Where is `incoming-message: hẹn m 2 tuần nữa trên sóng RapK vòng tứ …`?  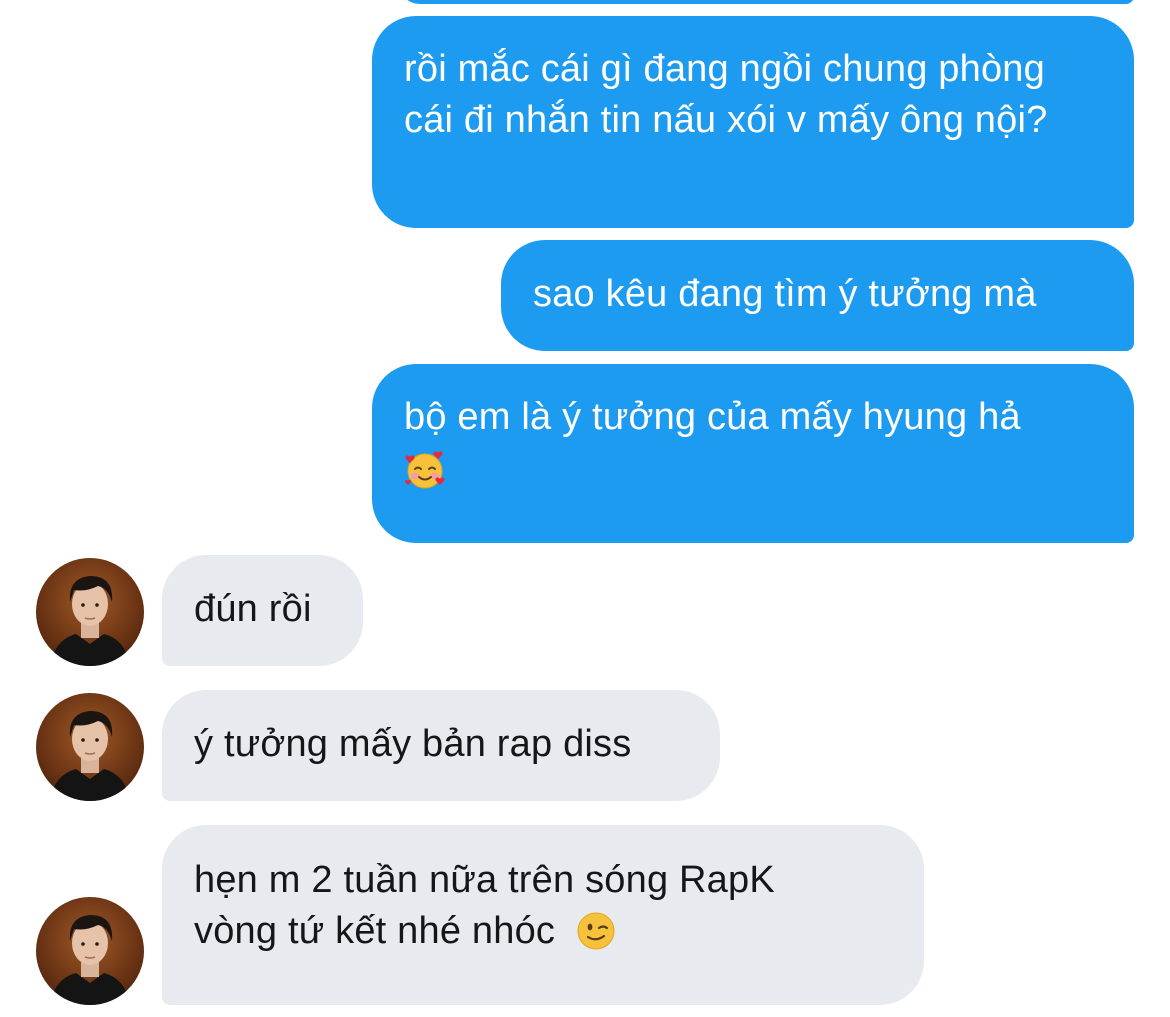
incoming-message: hẹn m 2 tuần nữa trên sóng RapK vòng tứ … is located at coordinates (543, 915).